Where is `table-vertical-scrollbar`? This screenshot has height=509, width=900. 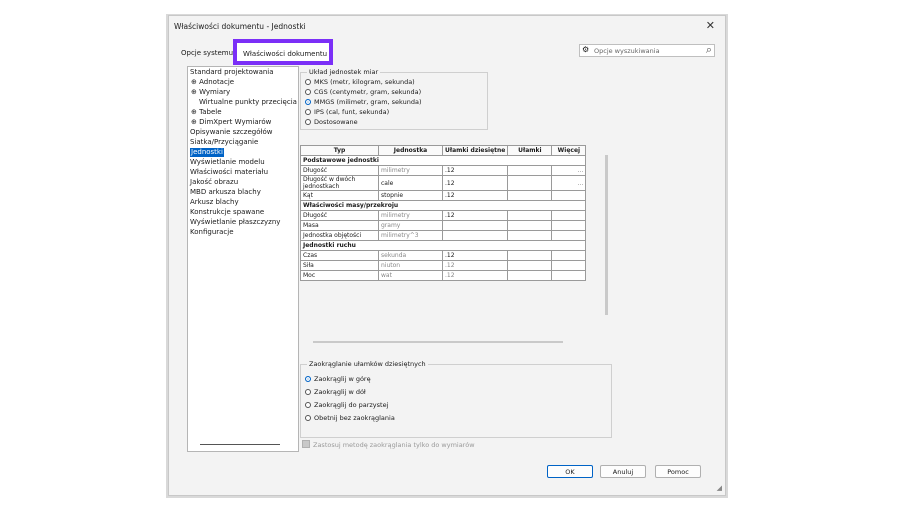
table-vertical-scrollbar is located at coordinates (606, 235).